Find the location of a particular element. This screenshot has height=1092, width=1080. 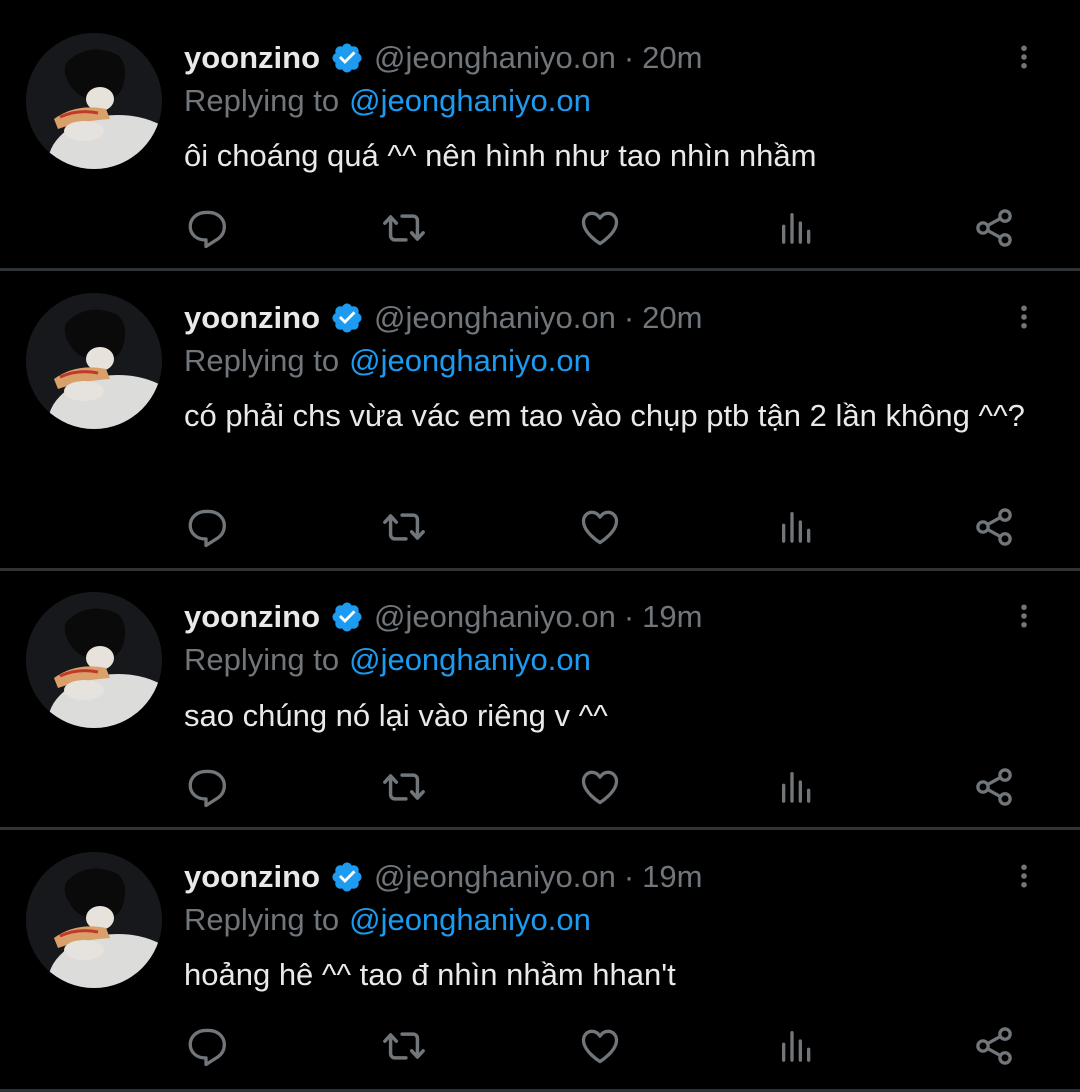

tweet-header: yoonzino @jeonghaniyo.on · 19m is located at coordinates (443, 617).